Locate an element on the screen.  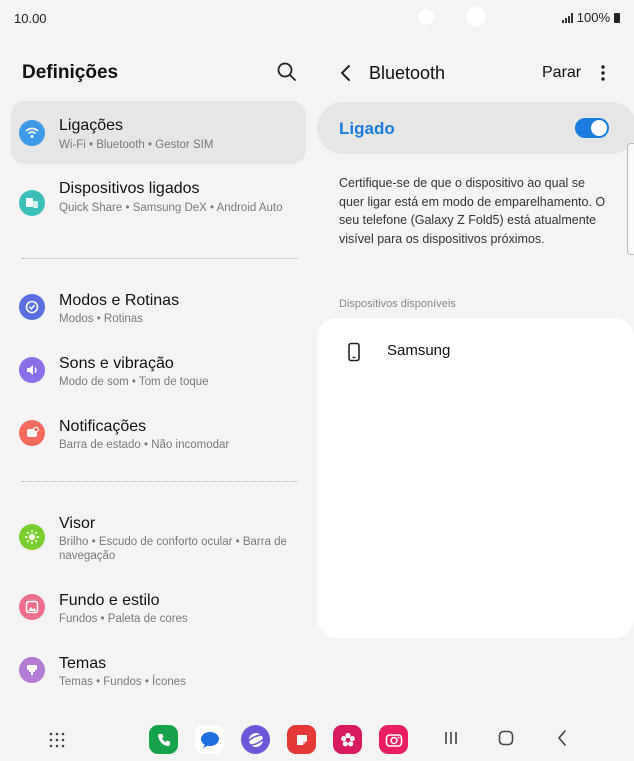
bluetooth-title: Bluetooth is located at coordinates (407, 73).